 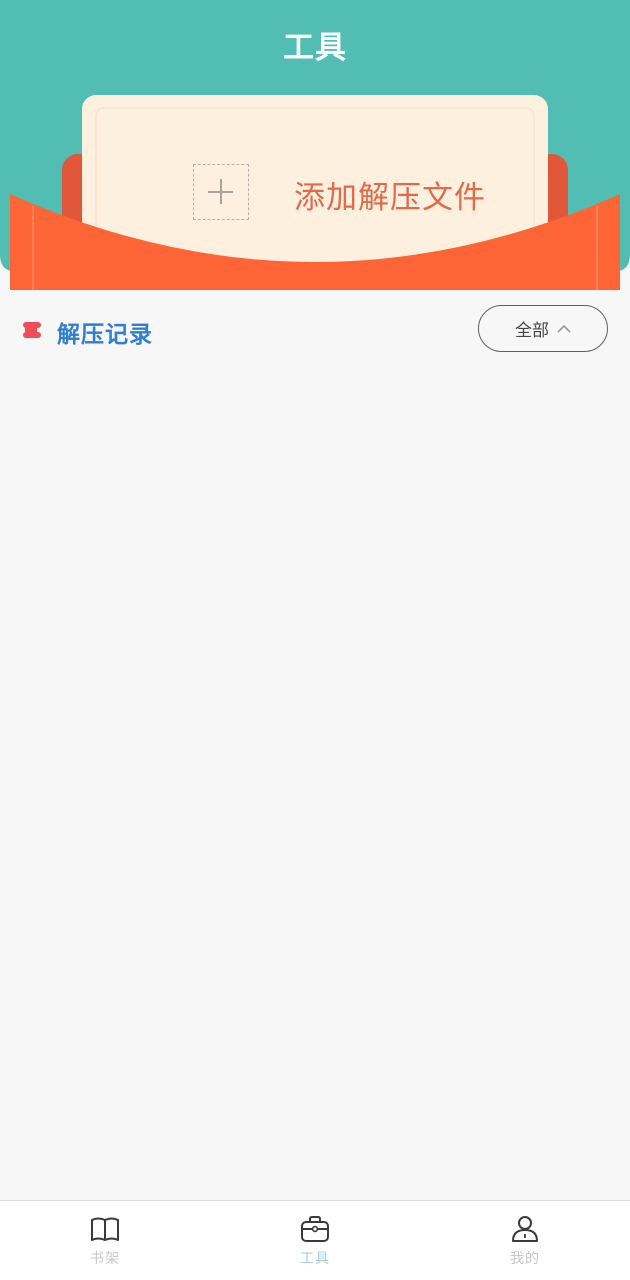 What do you see at coordinates (525, 1259) in the screenshot?
I see `tab-label: 我的` at bounding box center [525, 1259].